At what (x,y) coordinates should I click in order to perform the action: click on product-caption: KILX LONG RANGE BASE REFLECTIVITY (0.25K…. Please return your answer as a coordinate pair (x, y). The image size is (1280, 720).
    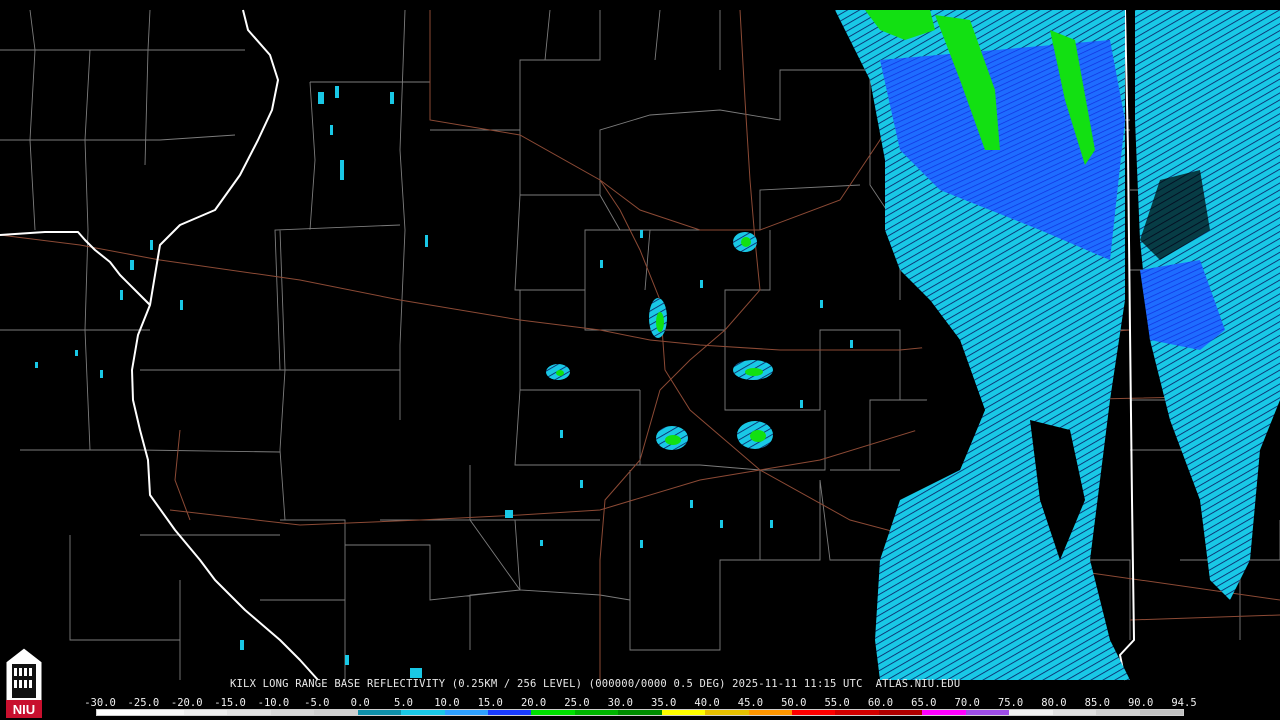
    Looking at the image, I should click on (595, 684).